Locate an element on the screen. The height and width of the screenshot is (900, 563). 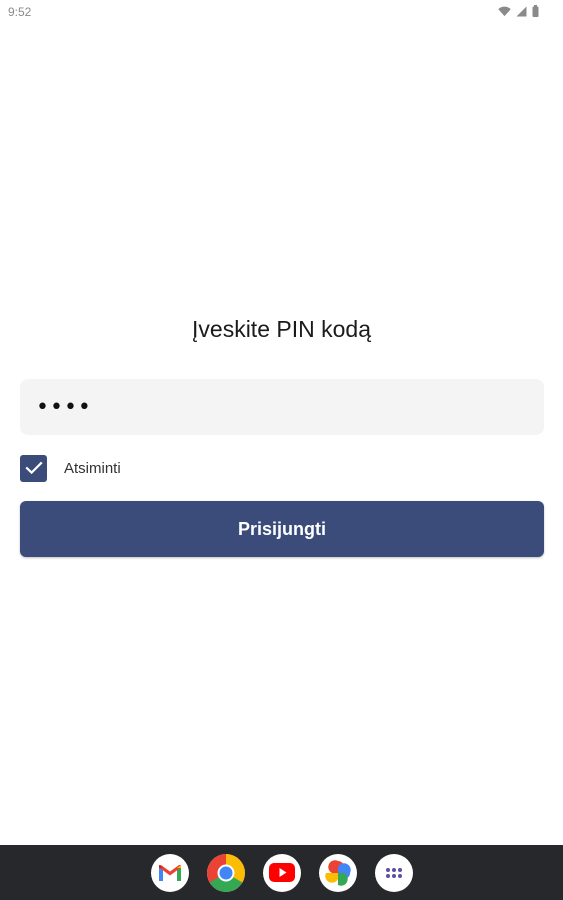
page-title: Įveskite PIN kodą is located at coordinates (281, 329).